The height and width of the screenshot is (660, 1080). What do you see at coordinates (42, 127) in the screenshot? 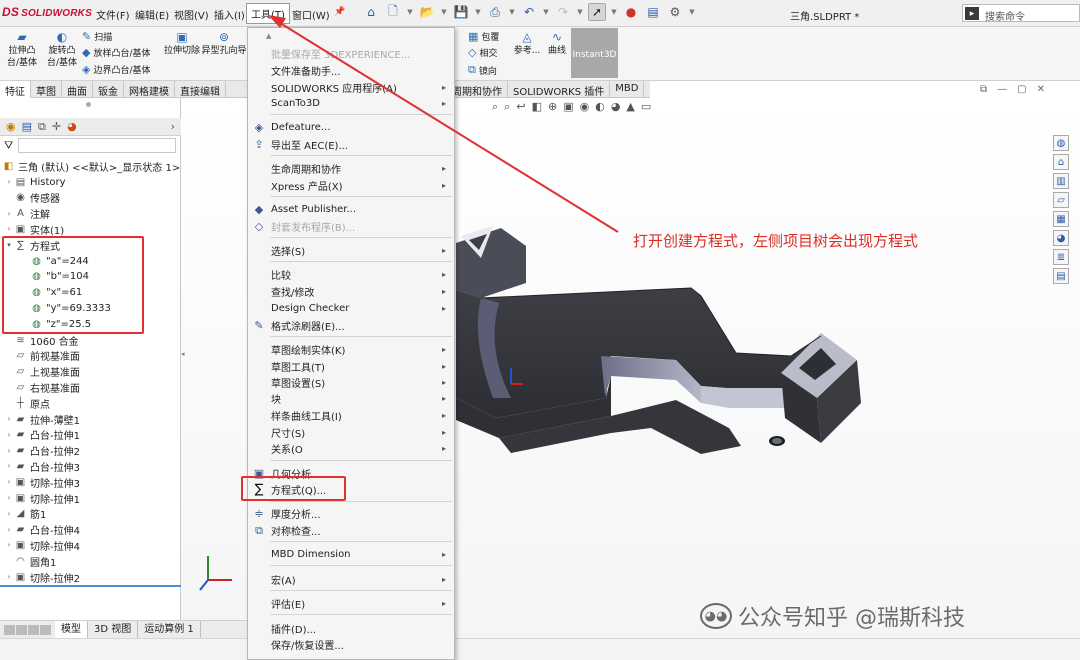
I see `configuration-manager-tab-icon: ⧉` at bounding box center [42, 127].